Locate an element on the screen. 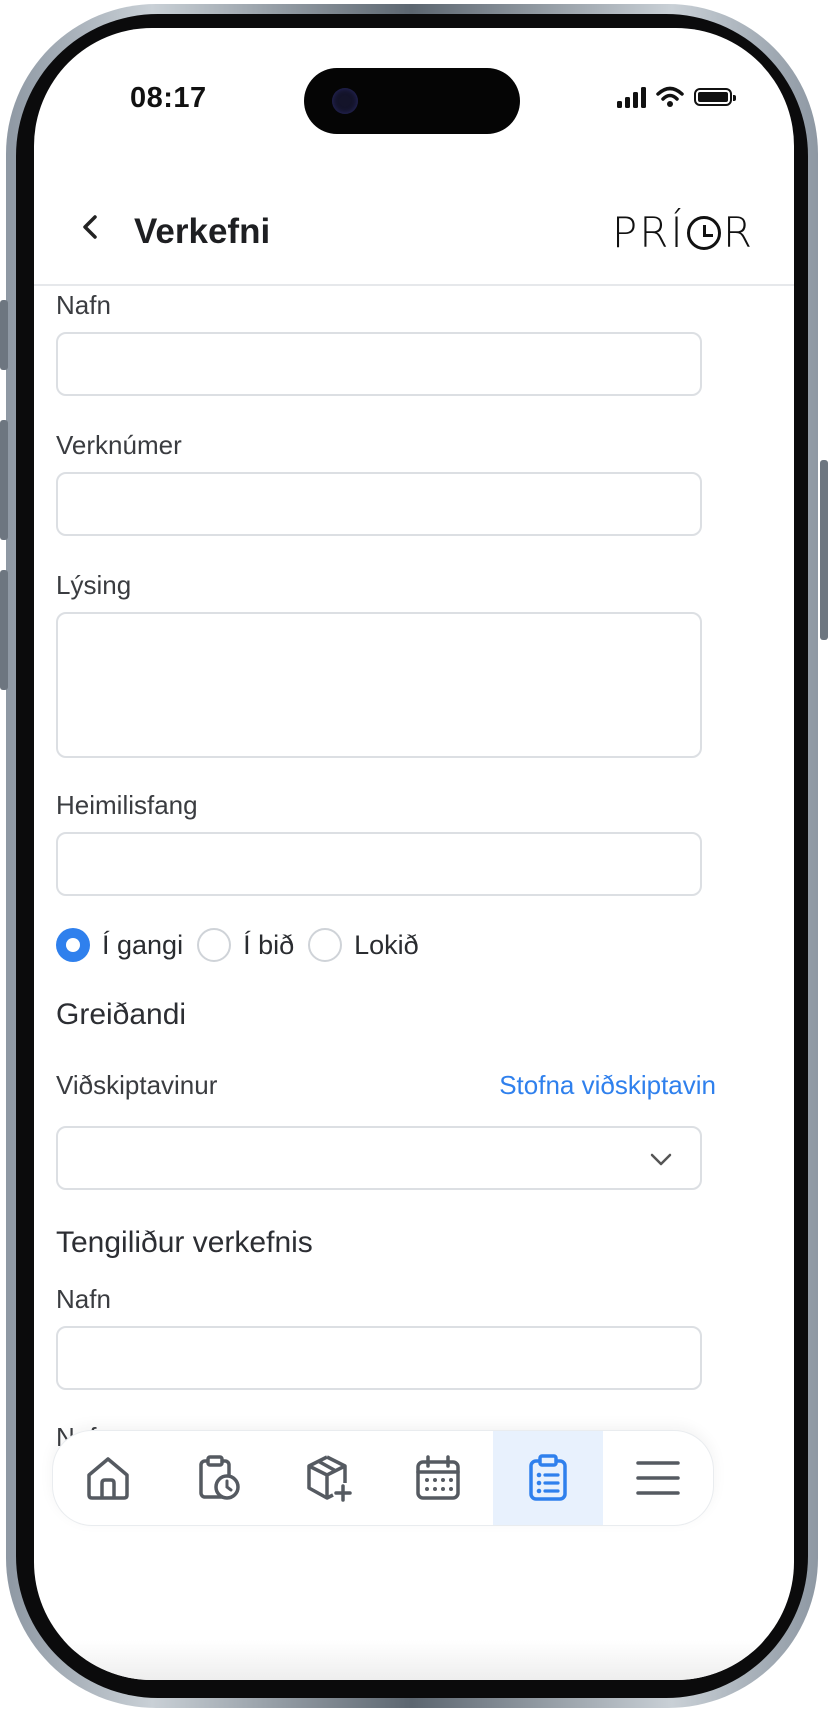 This screenshot has width=828, height=1712. page-title: Verkefni is located at coordinates (202, 231).